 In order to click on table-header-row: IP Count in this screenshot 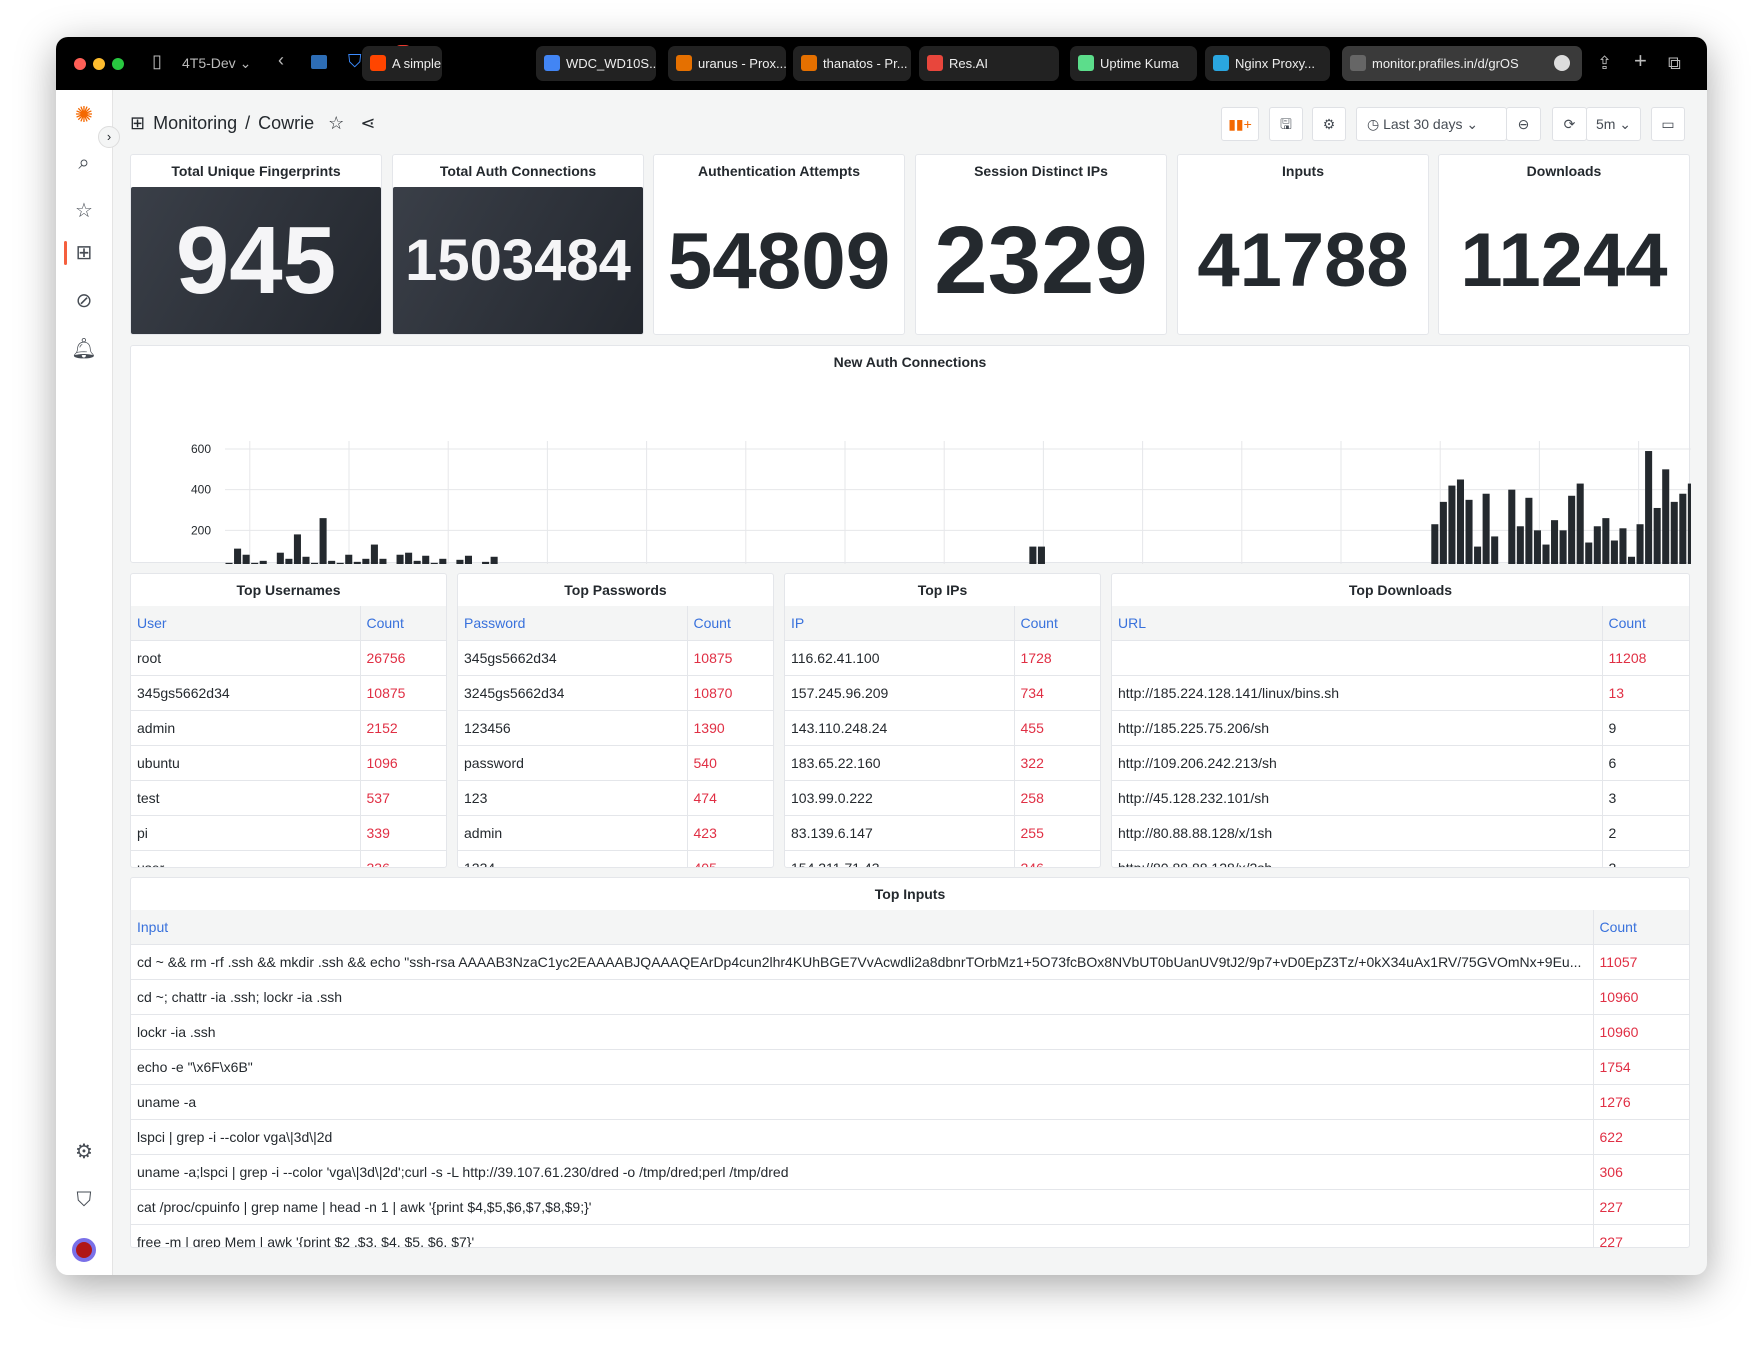, I will do `click(942, 623)`.